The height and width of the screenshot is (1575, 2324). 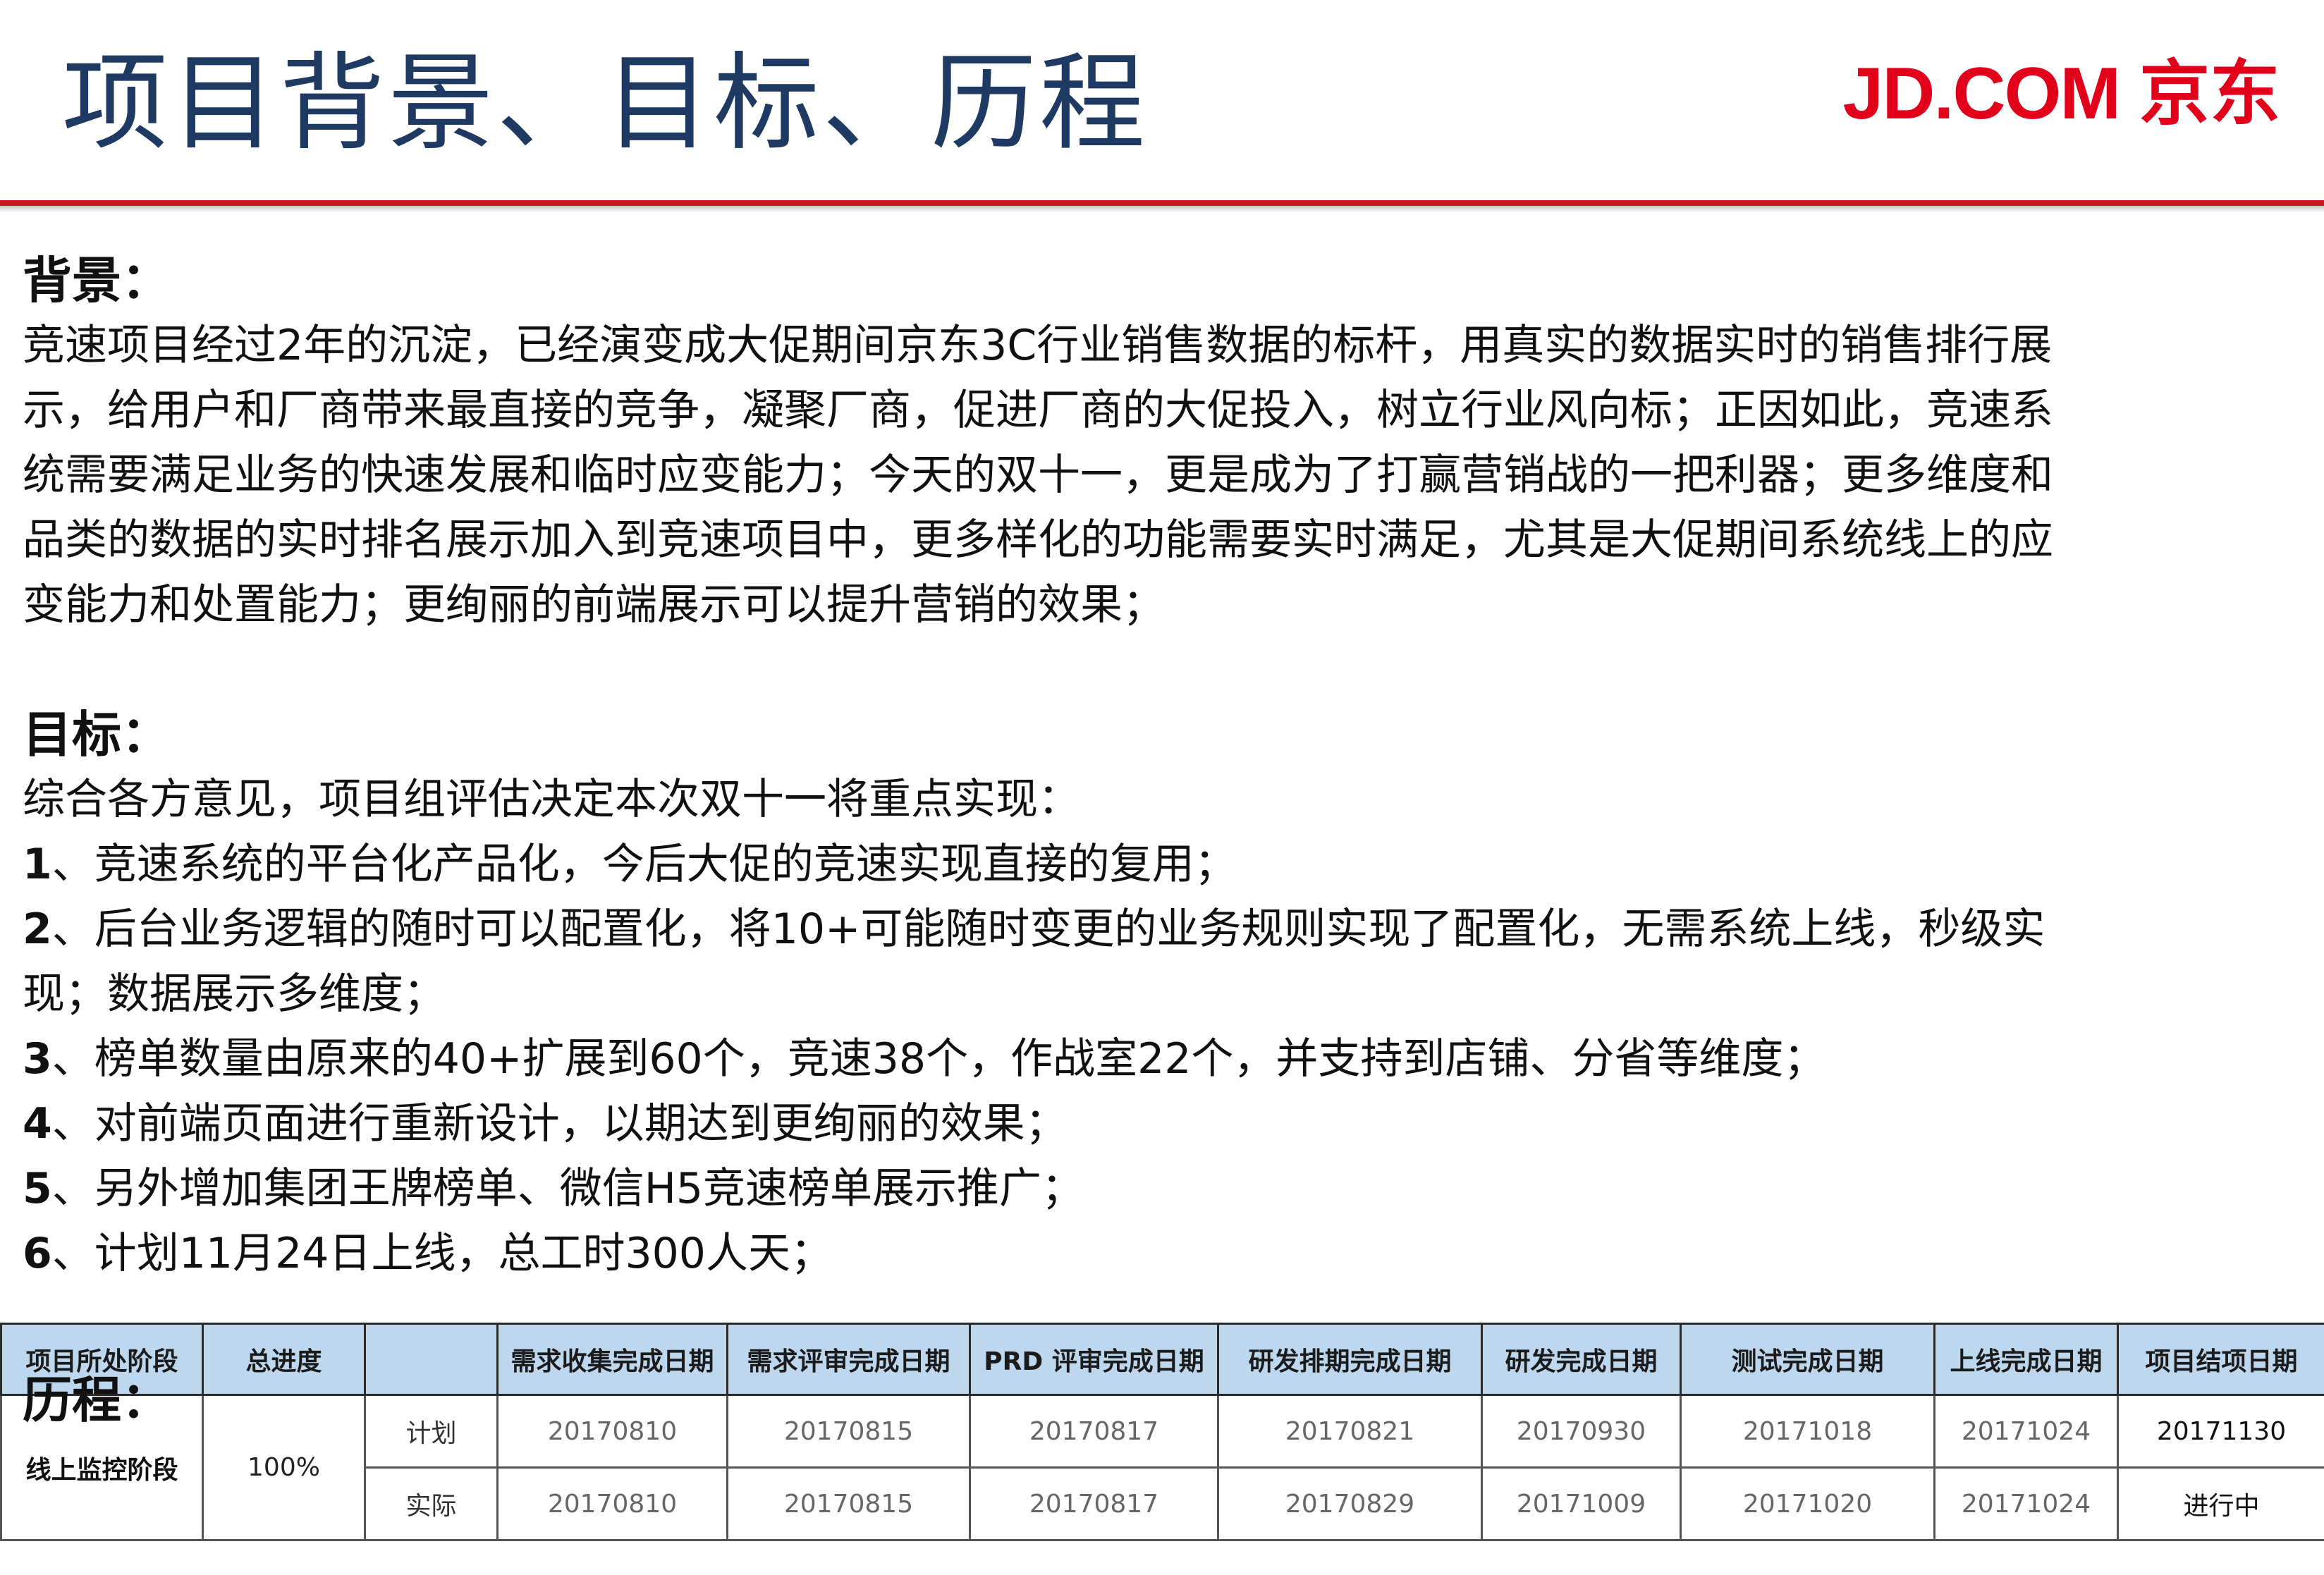 I want to click on column-header-project-closed: 项目结项日期, so click(x=2220, y=1359).